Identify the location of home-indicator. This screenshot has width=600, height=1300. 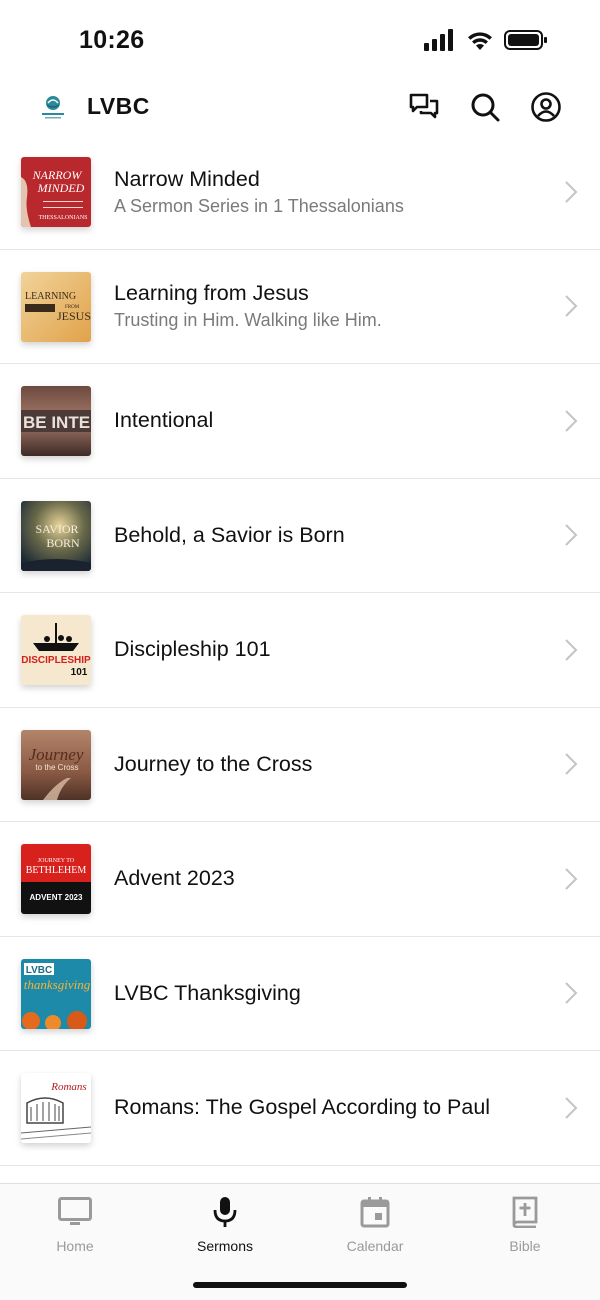
(300, 1285).